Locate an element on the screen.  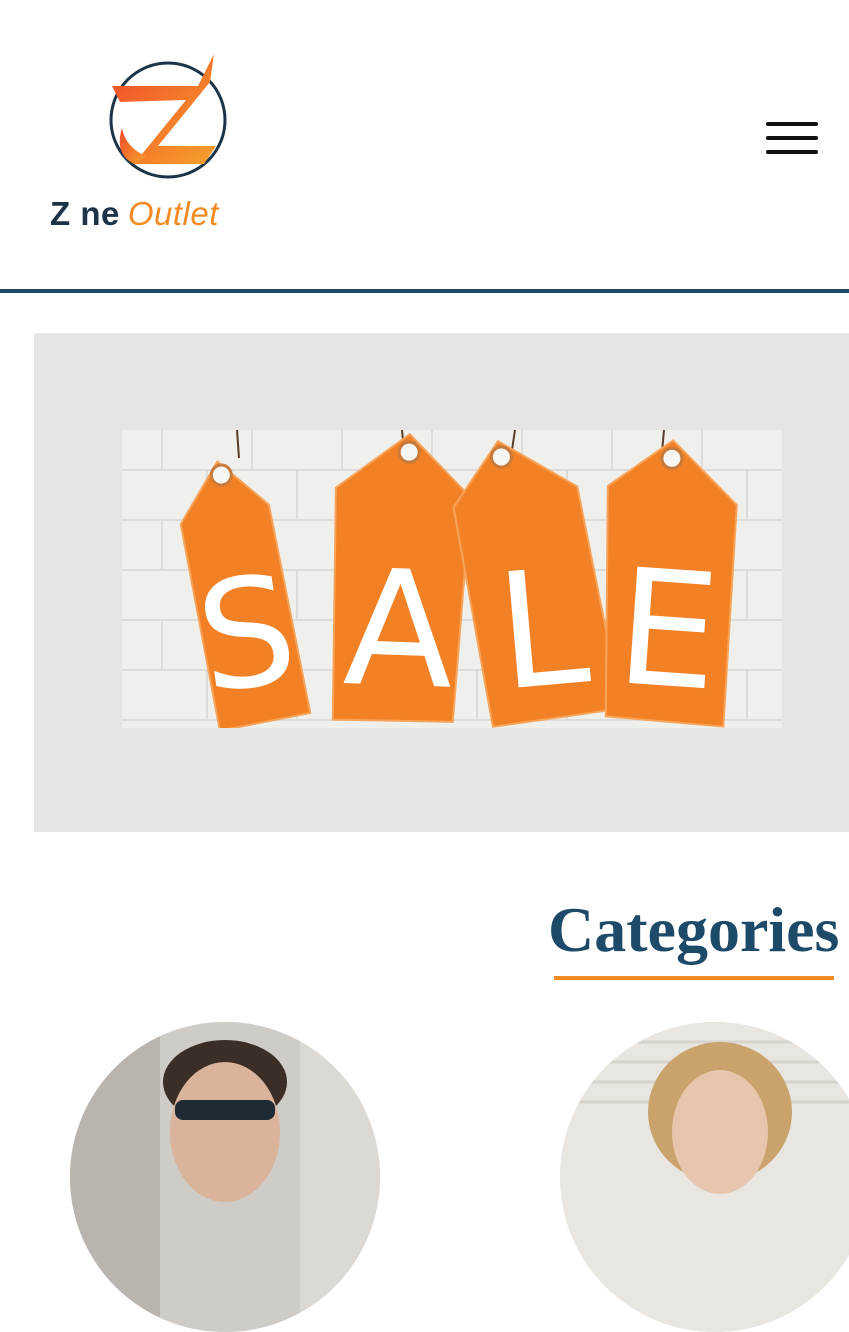
hamburger-icon is located at coordinates (792, 139).